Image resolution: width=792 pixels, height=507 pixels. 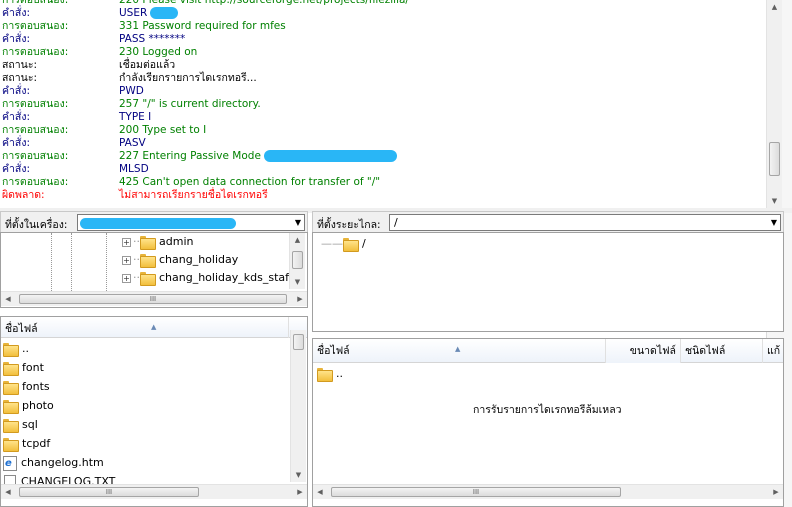 I want to click on log-message: 331 Password required for mfes, so click(x=202, y=26).